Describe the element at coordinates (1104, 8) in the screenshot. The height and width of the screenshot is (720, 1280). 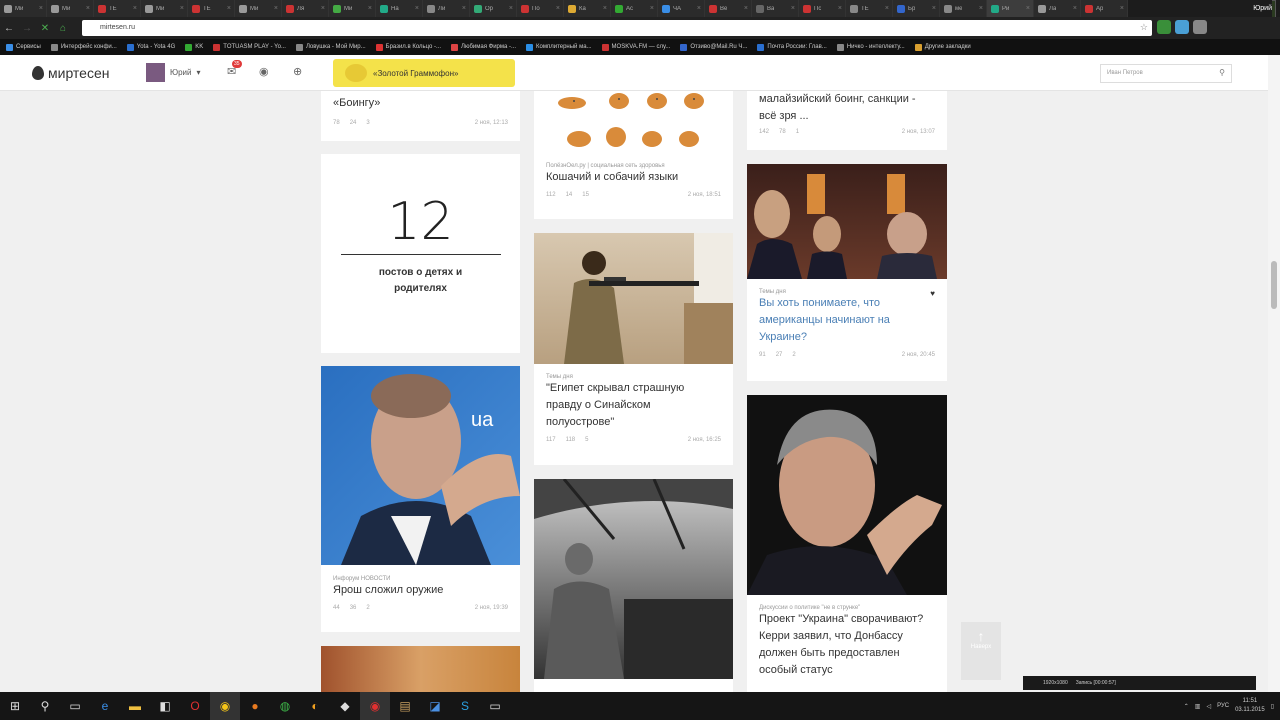
I see `browser-tab: Ар ×` at that location.